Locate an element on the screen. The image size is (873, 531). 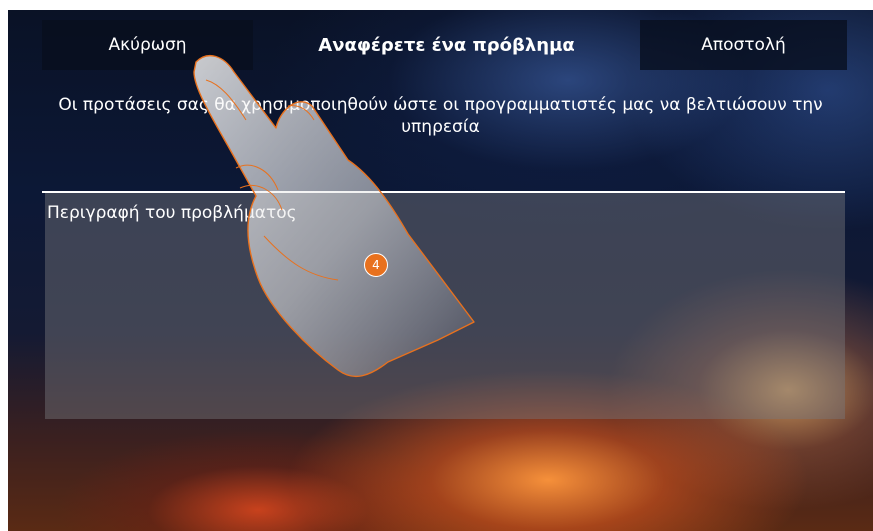
send-button-label: Αποστολή is located at coordinates (743, 45).